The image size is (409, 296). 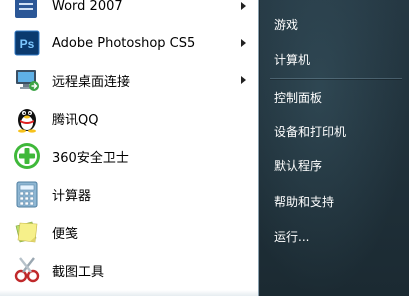 I want to click on program-label: 360安全卫士, so click(x=90, y=158).